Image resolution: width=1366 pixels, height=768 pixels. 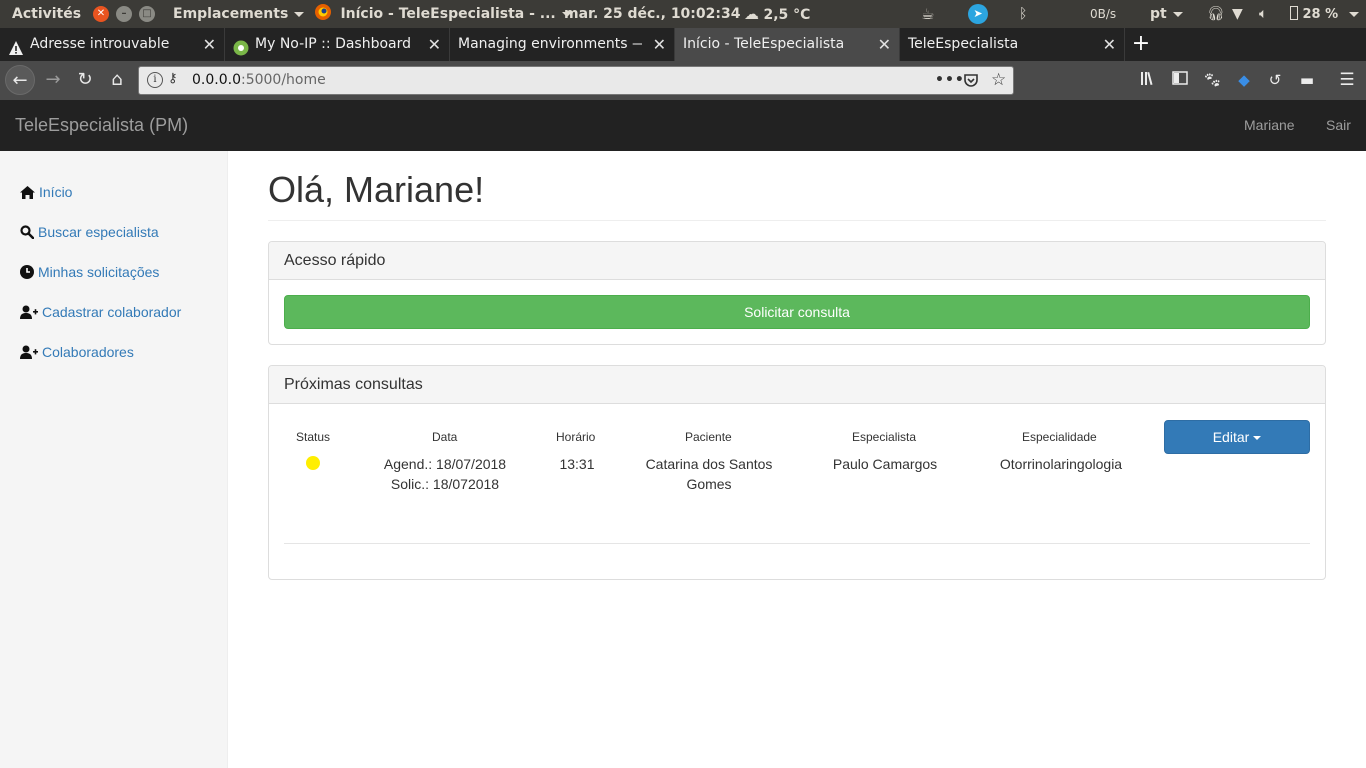 What do you see at coordinates (787, 15) in the screenshot?
I see `weather-temp: 2,5 °C` at bounding box center [787, 15].